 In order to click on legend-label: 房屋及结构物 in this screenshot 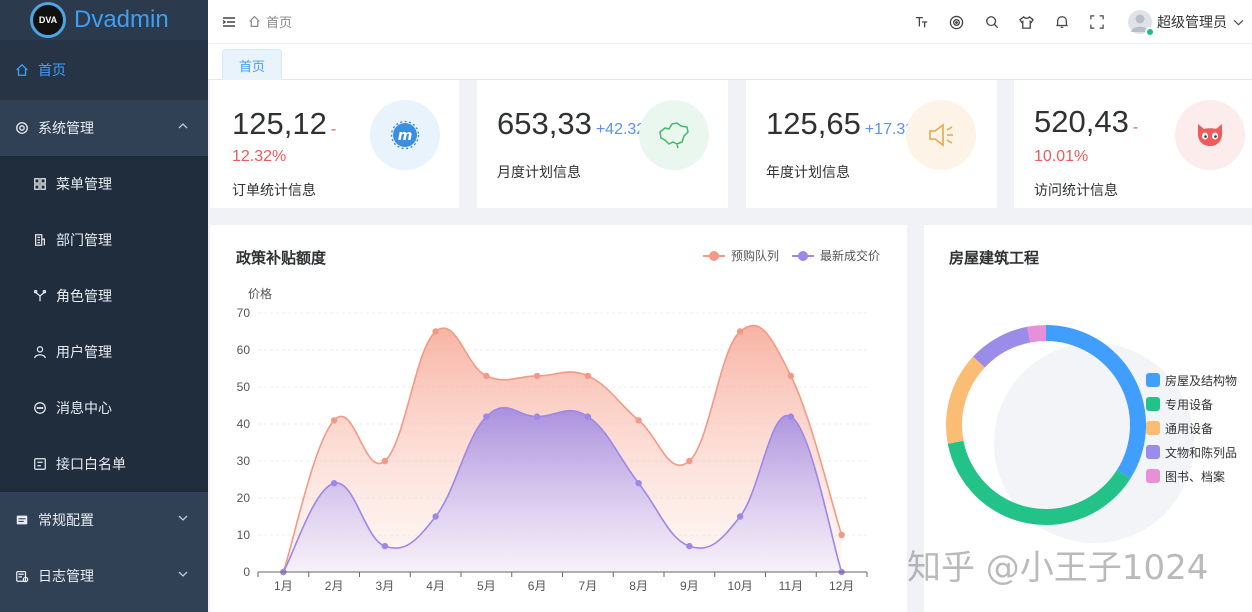, I will do `click(1201, 380)`.